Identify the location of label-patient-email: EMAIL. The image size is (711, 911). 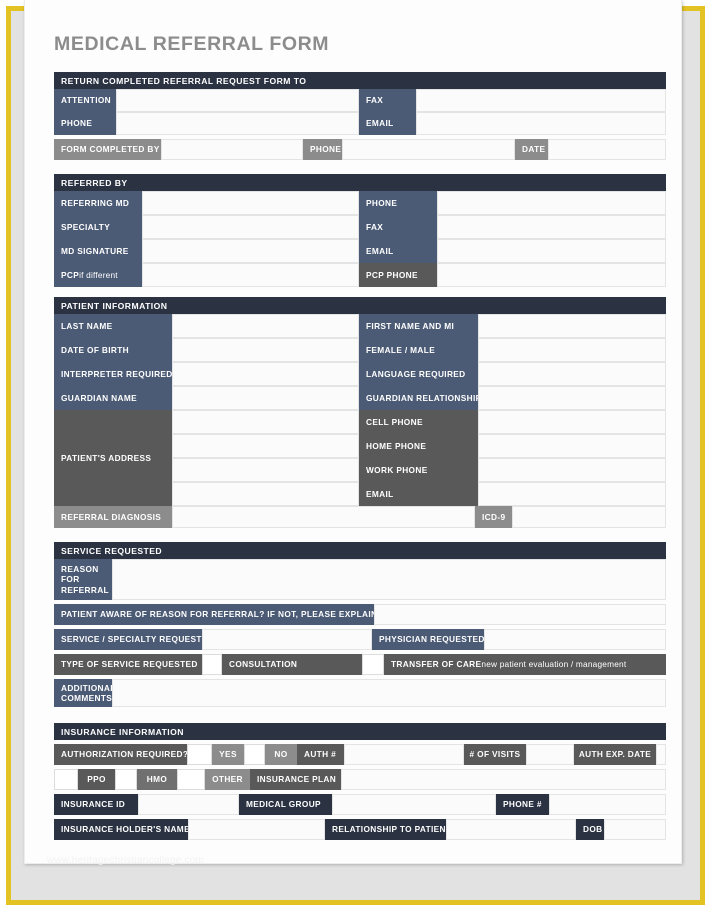
(418, 494).